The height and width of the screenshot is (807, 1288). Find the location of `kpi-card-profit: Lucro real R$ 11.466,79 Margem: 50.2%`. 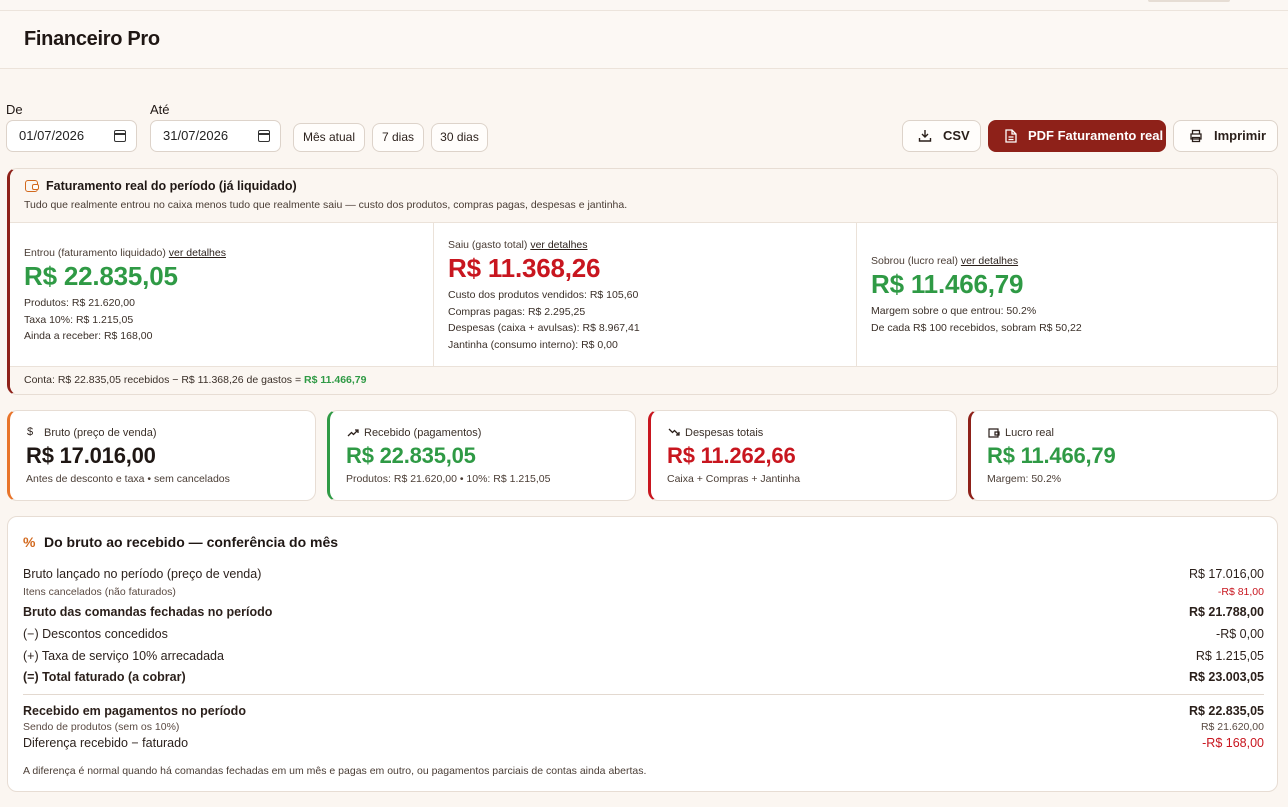

kpi-card-profit: Lucro real R$ 11.466,79 Margem: 50.2% is located at coordinates (1123, 455).